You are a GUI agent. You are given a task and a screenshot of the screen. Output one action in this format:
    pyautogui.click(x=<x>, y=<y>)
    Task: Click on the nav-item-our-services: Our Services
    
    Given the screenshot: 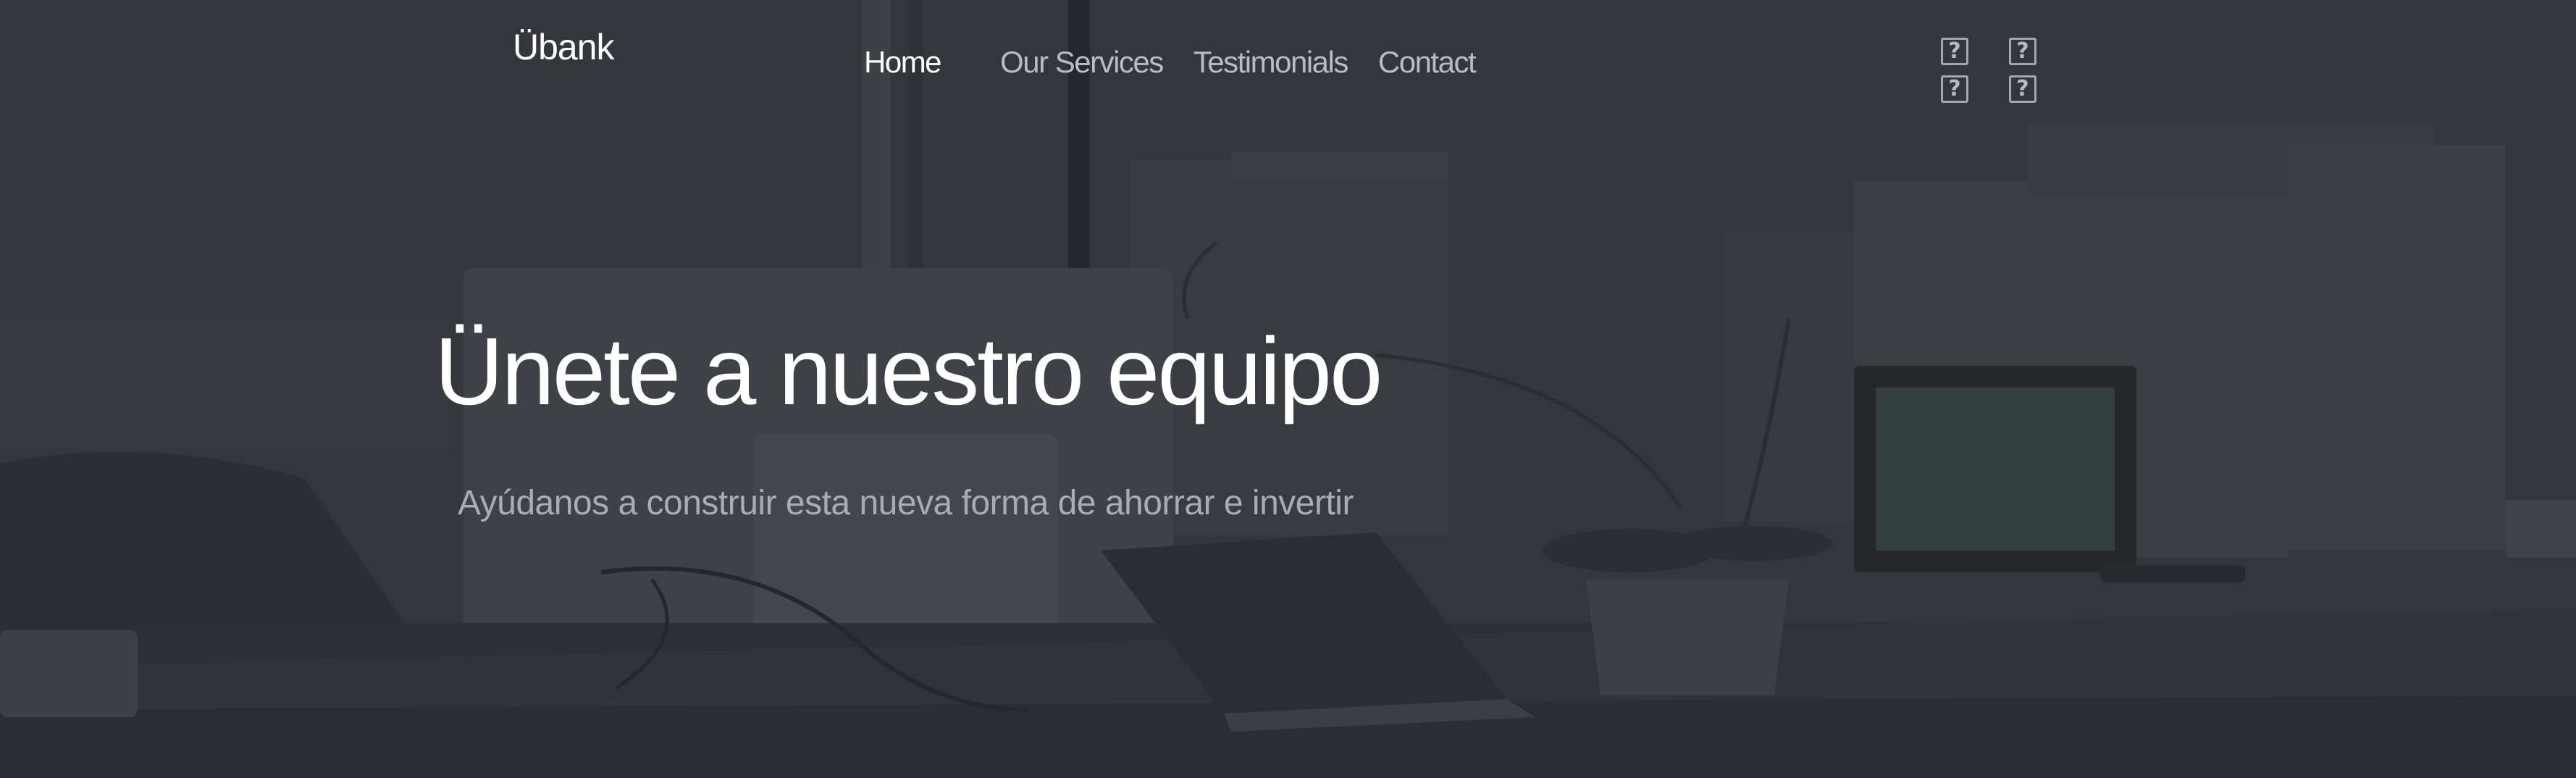 What is the action you would take?
    pyautogui.click(x=1082, y=62)
    